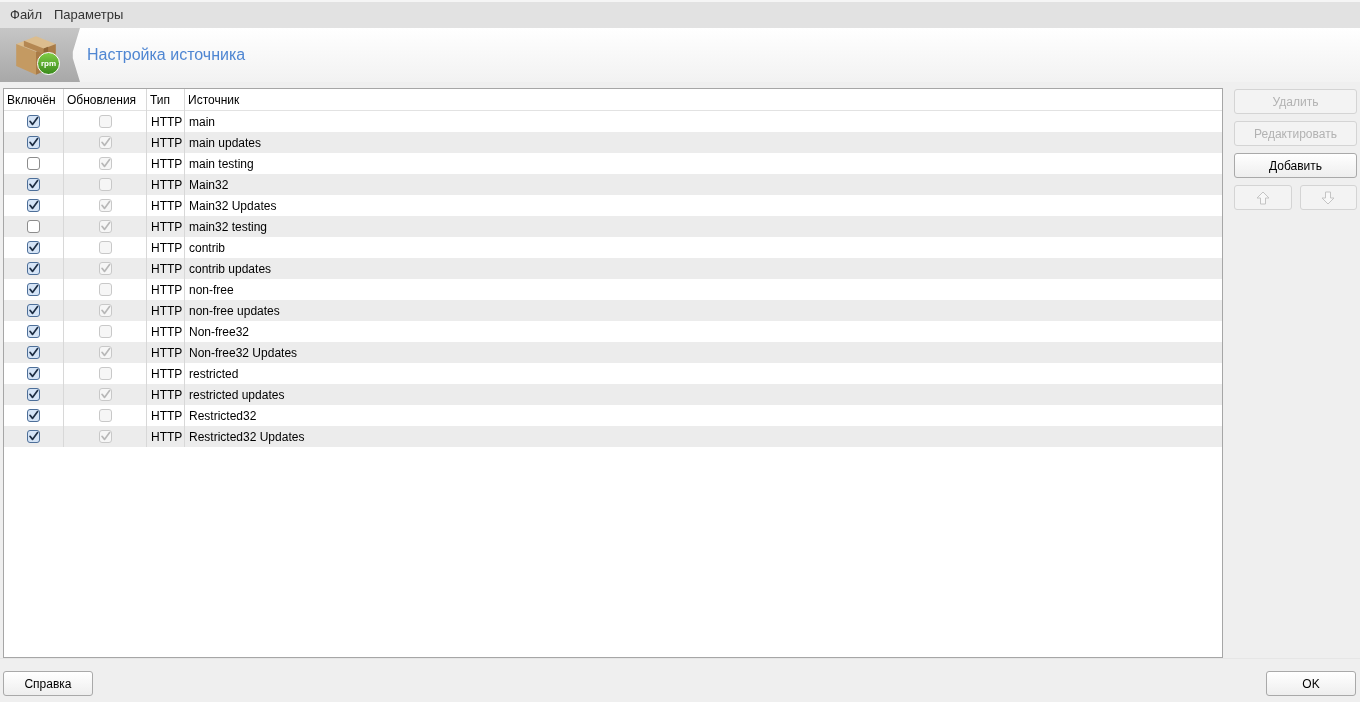 This screenshot has height=702, width=1360. Describe the element at coordinates (26, 15) in the screenshot. I see `menu-item: Файл` at that location.